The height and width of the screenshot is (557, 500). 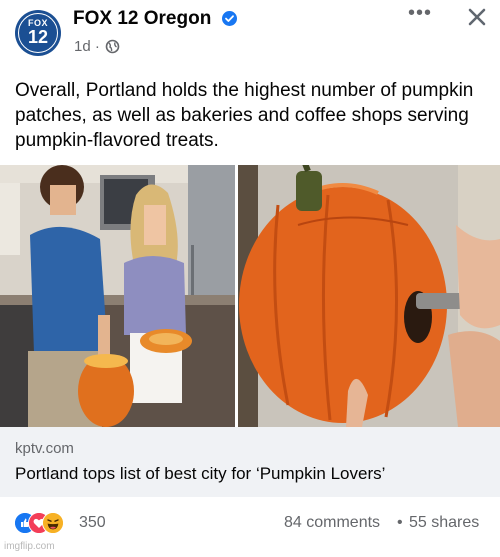 I want to click on reactions-summary, so click(x=47, y=523).